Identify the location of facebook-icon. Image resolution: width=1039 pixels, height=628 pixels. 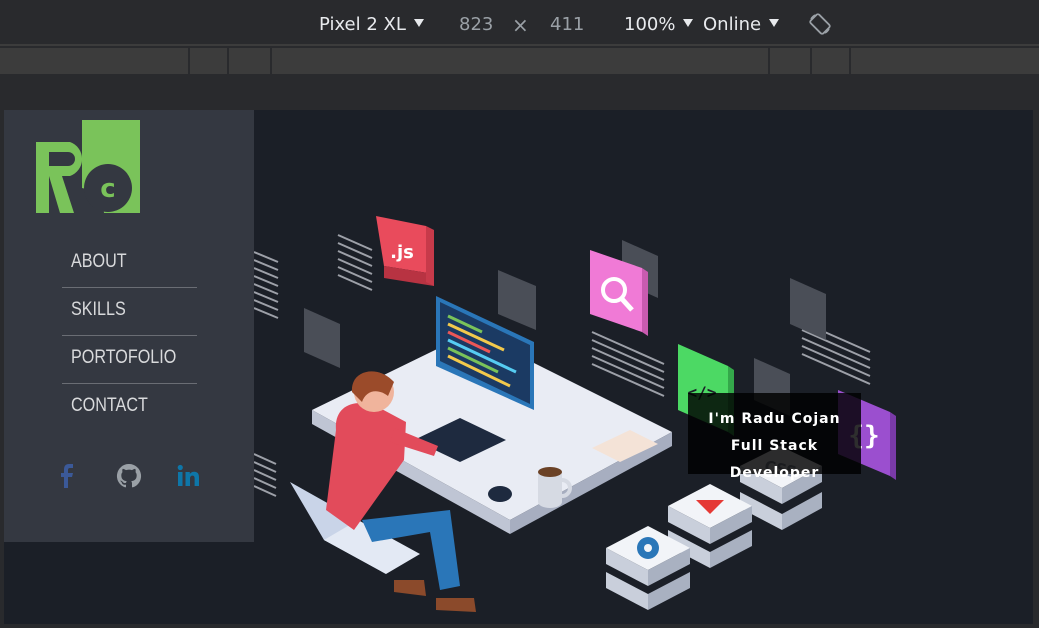
(68, 476).